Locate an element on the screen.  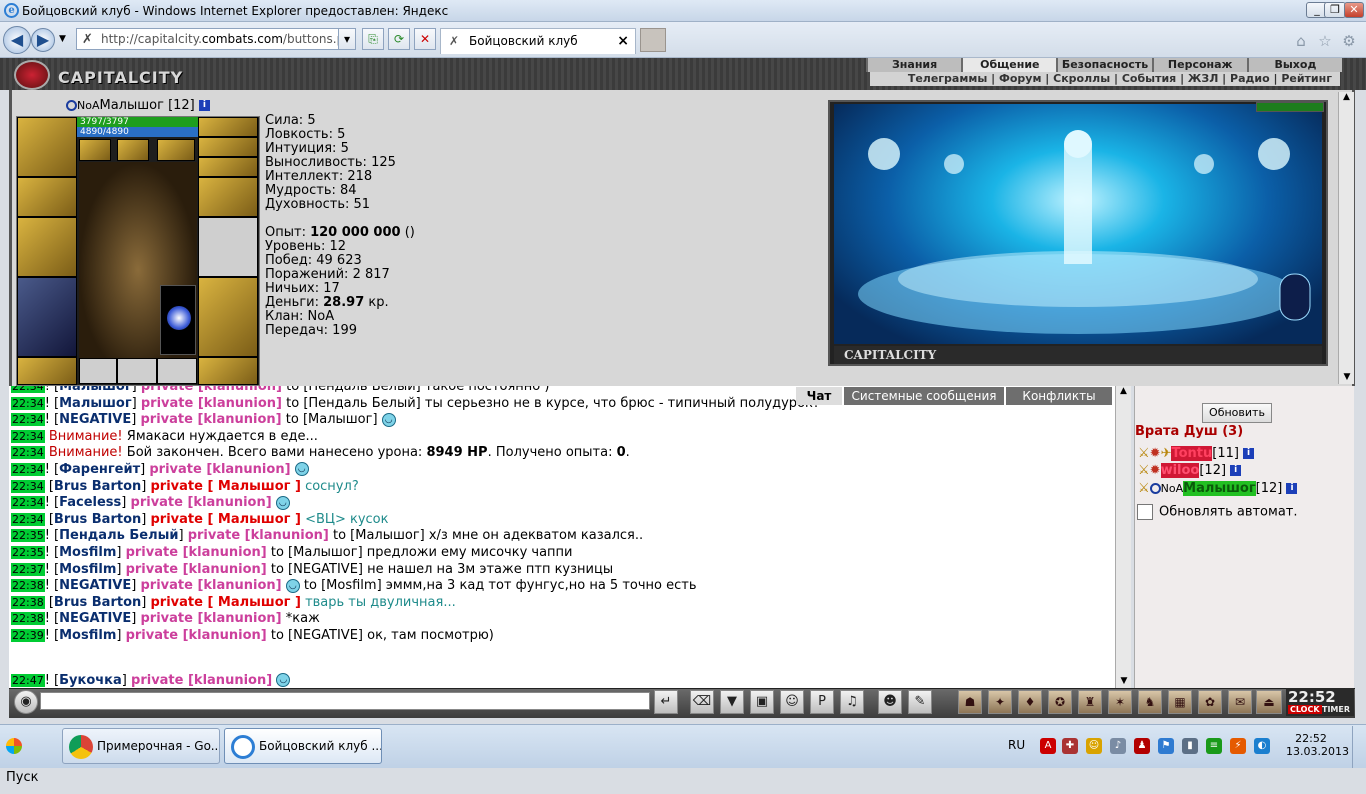
earring-slot is located at coordinates (228, 127).